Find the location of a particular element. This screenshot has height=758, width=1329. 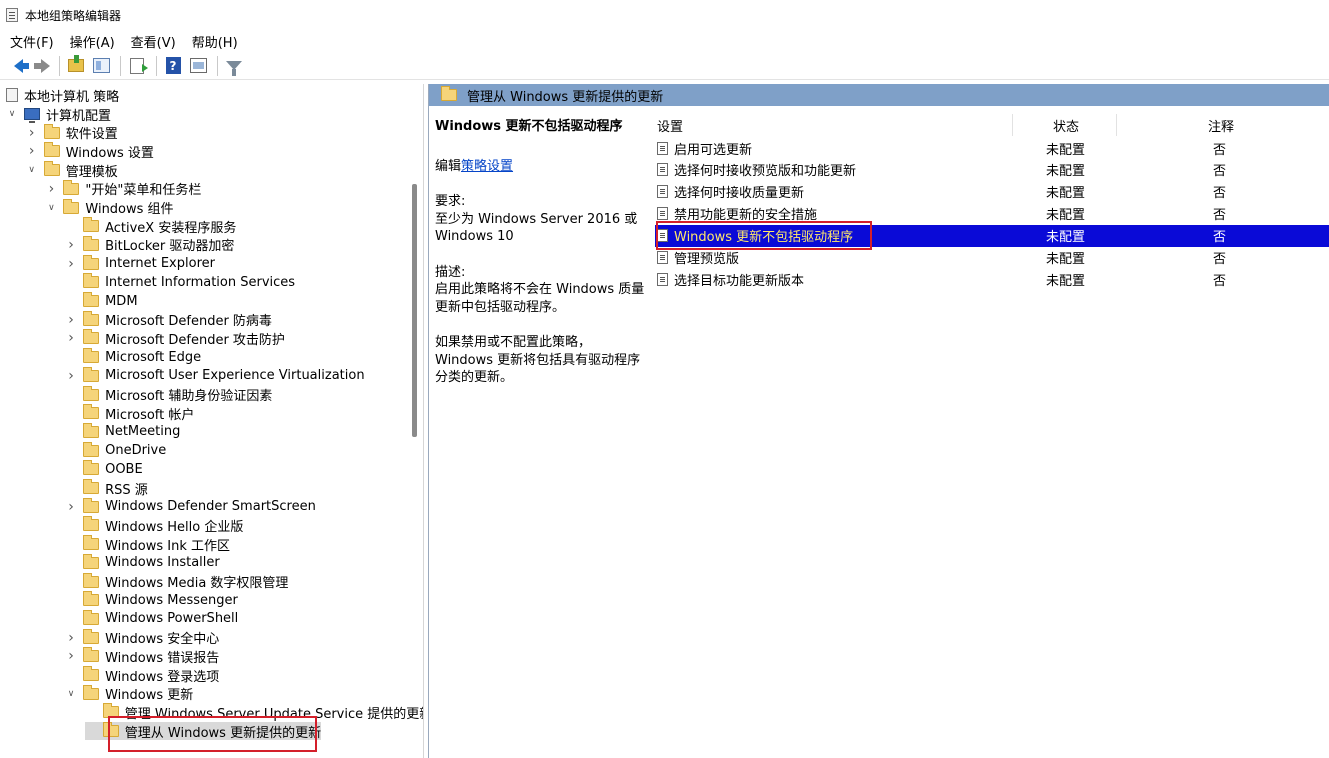

show-hide-tree-button is located at coordinates (101, 66).